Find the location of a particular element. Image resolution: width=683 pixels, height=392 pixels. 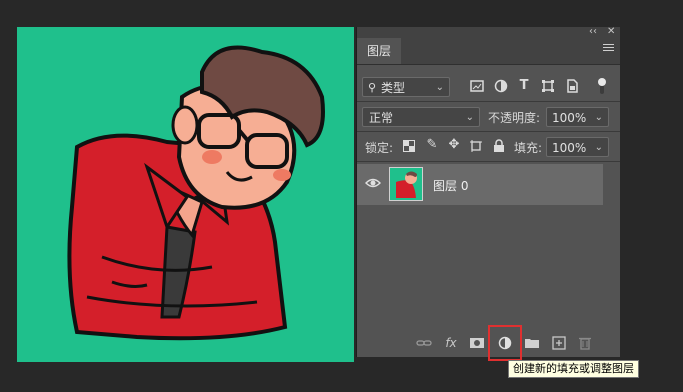

panel-title-bar: ‹‹ ✕ is located at coordinates (488, 32).